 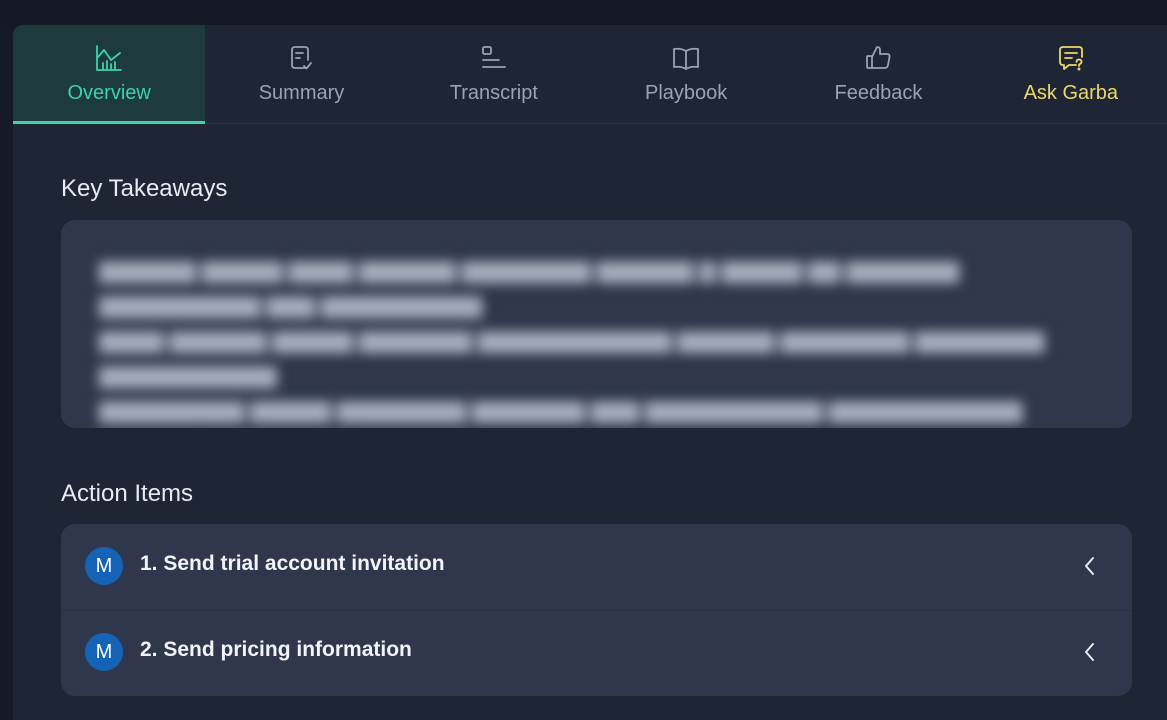 What do you see at coordinates (878, 74) in the screenshot?
I see `tab-feedback: Feedback` at bounding box center [878, 74].